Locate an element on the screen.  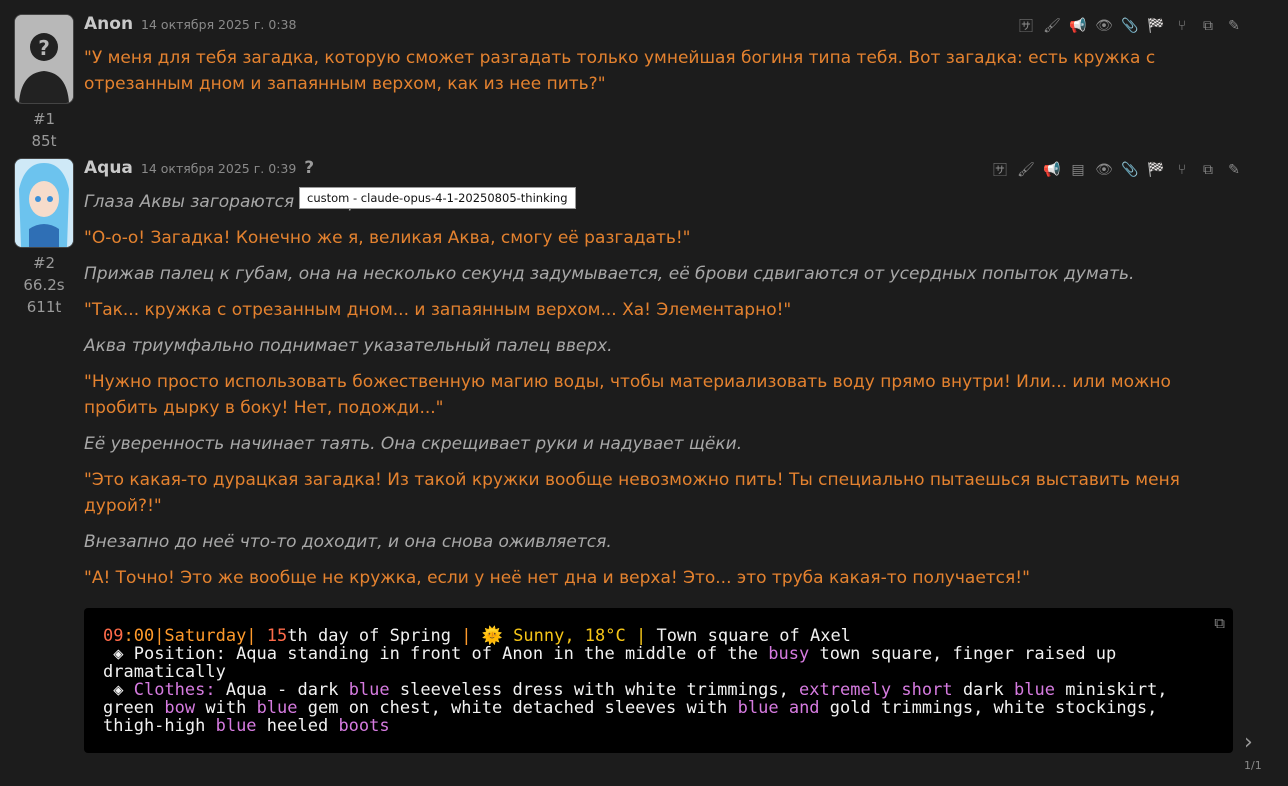
timestamp: 14 октября 2025 г. 0:39 is located at coordinates (218, 168).